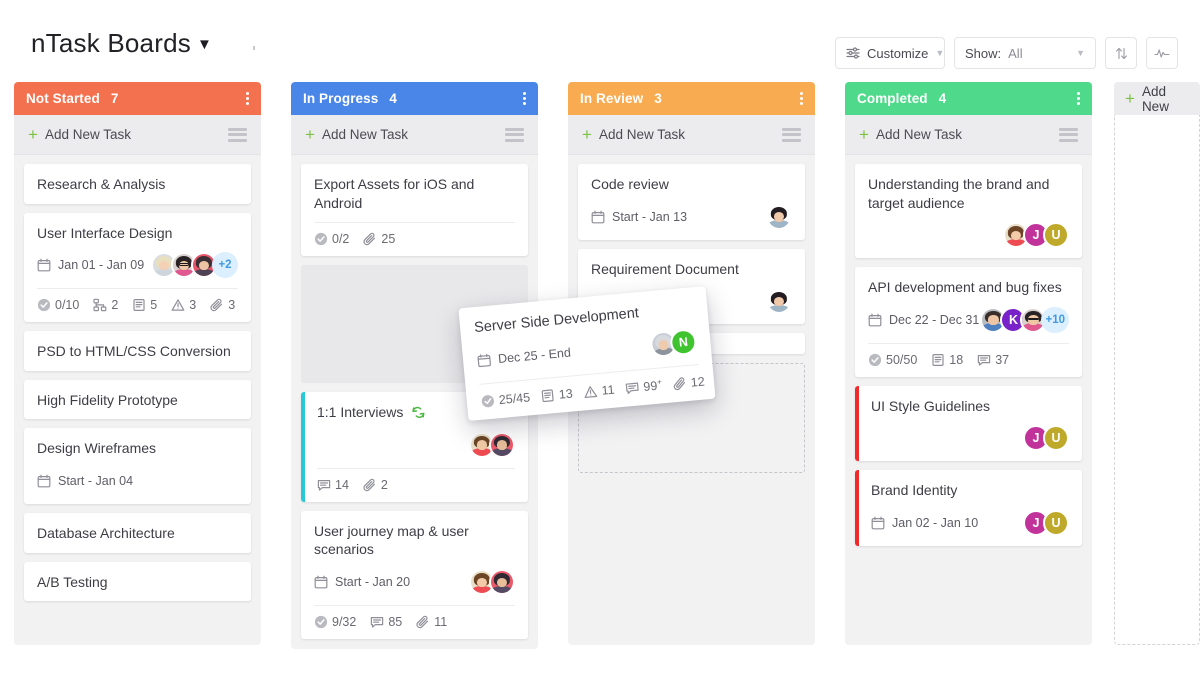 This screenshot has width=1200, height=680. I want to click on add-column: + Add New, so click(1157, 381).